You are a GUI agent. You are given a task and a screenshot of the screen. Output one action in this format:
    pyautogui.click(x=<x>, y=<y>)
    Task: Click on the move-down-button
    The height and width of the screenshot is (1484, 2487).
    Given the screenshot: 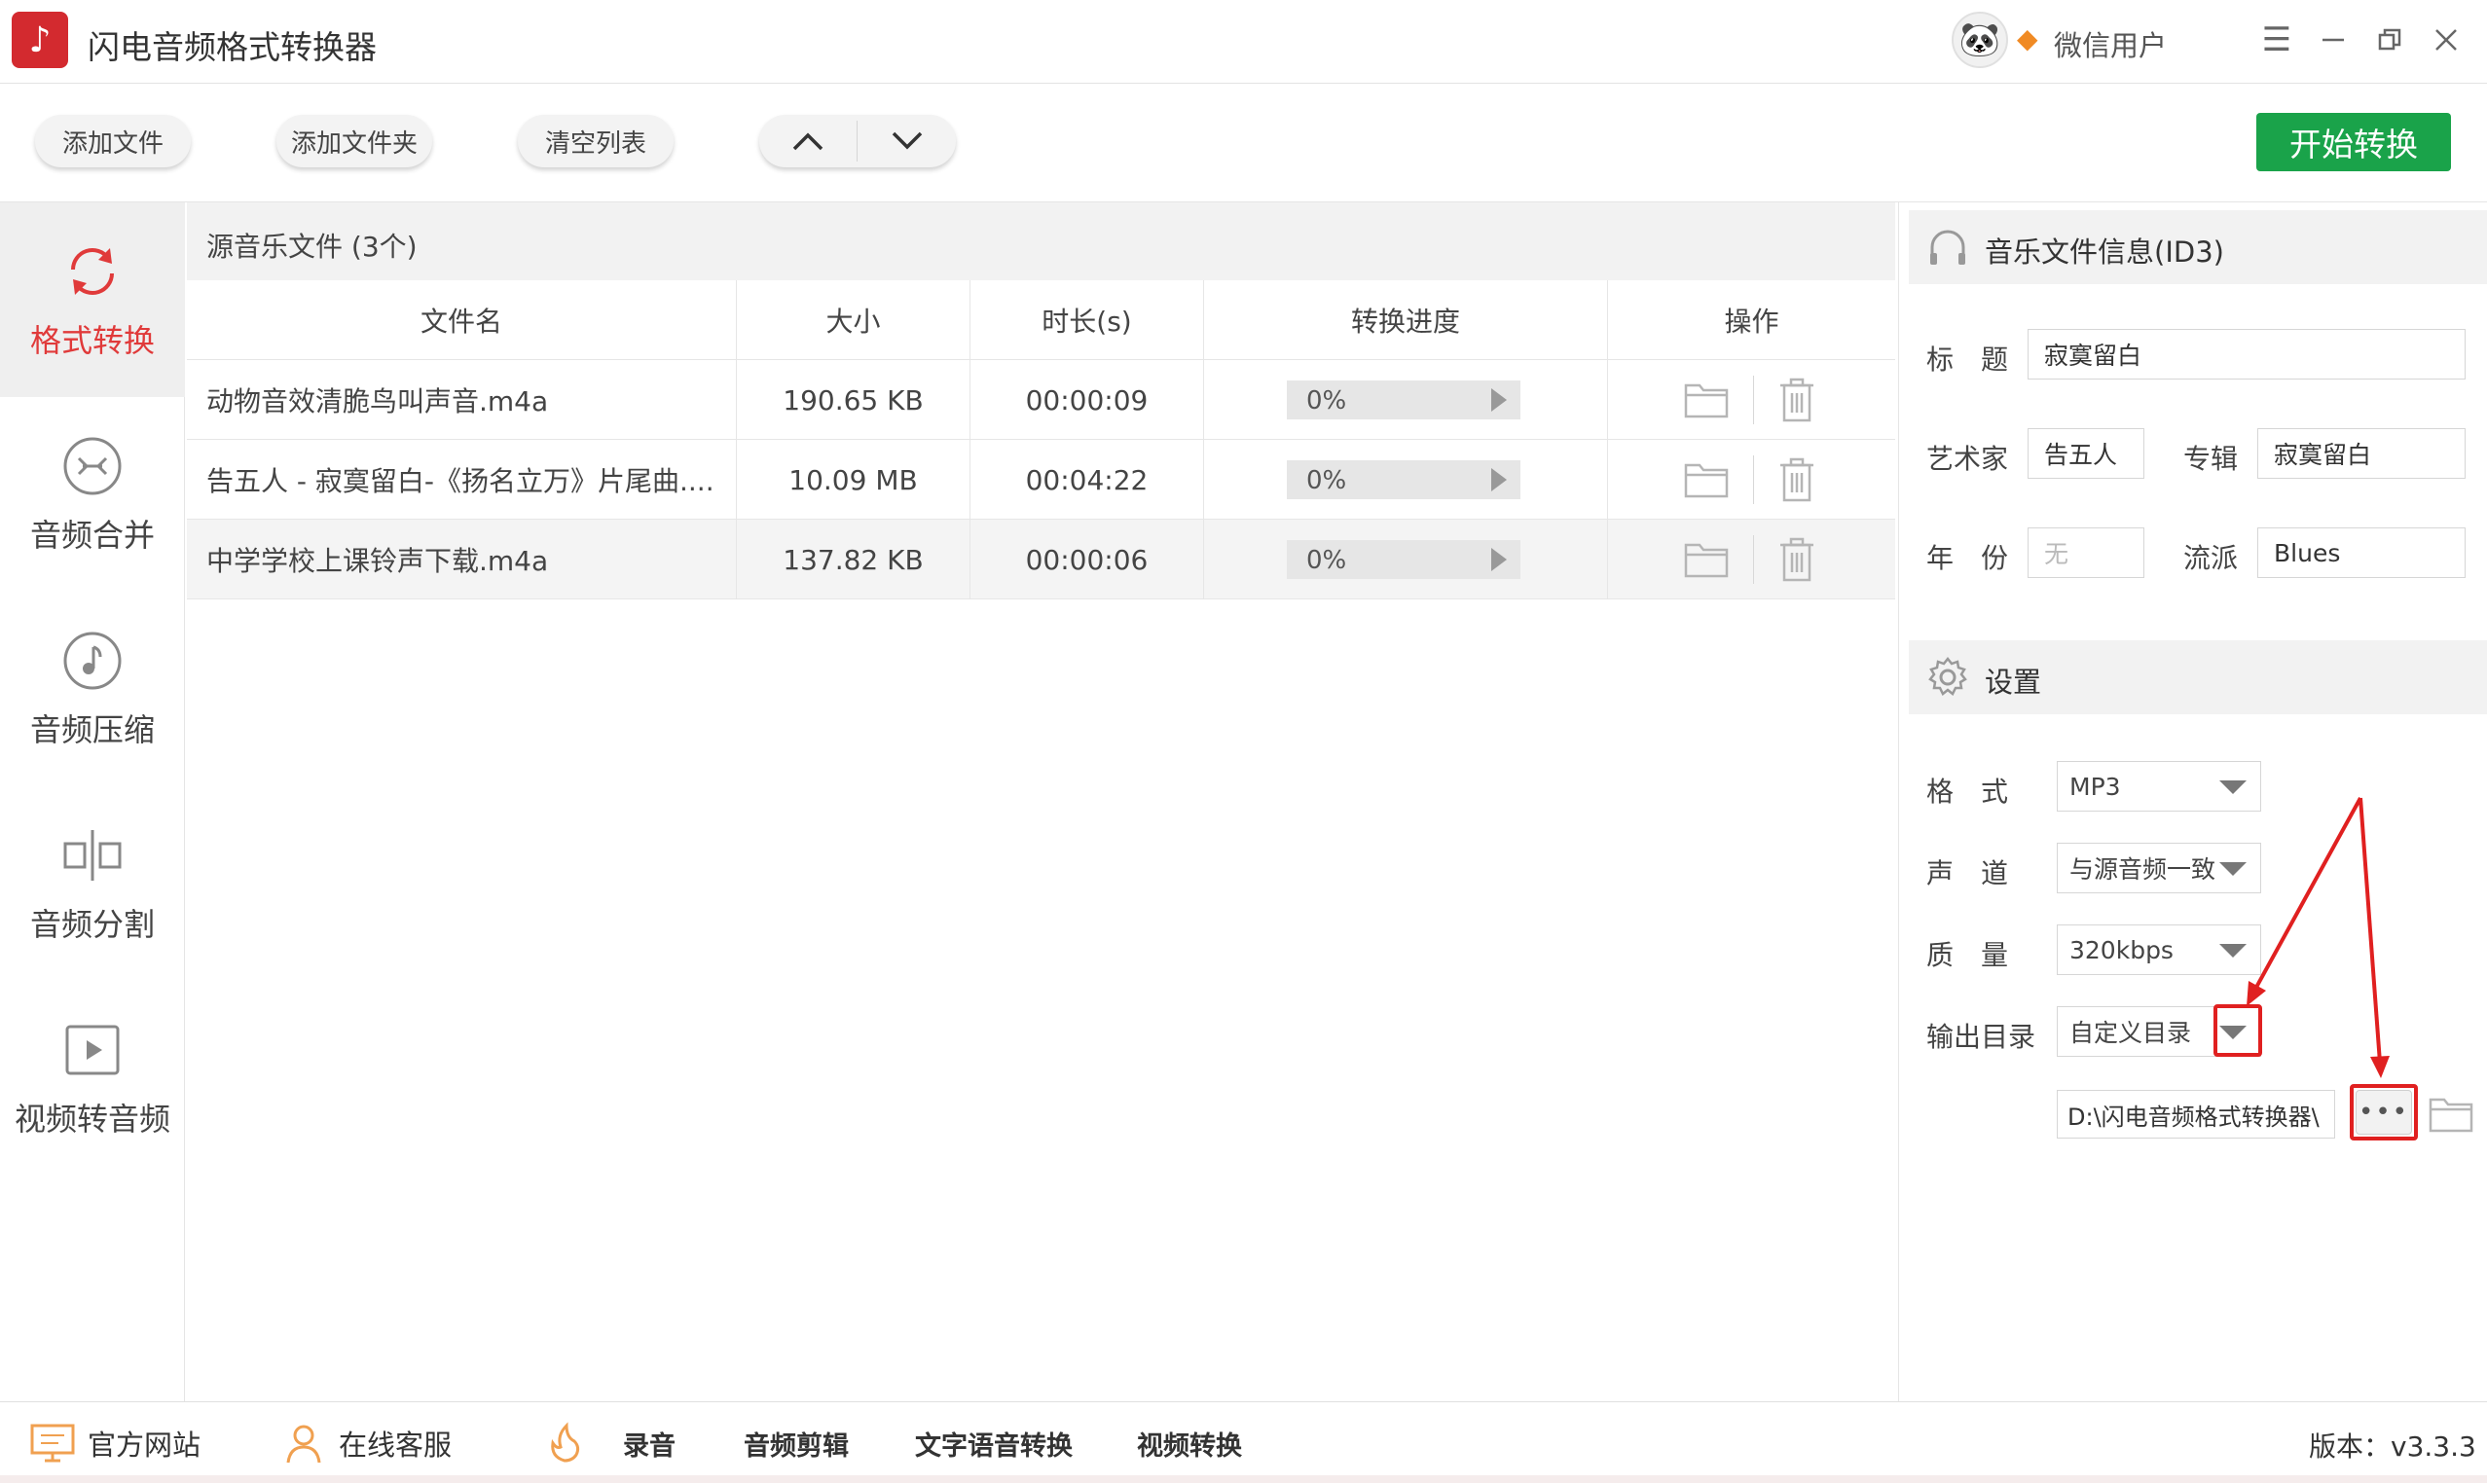 What is the action you would take?
    pyautogui.click(x=908, y=141)
    